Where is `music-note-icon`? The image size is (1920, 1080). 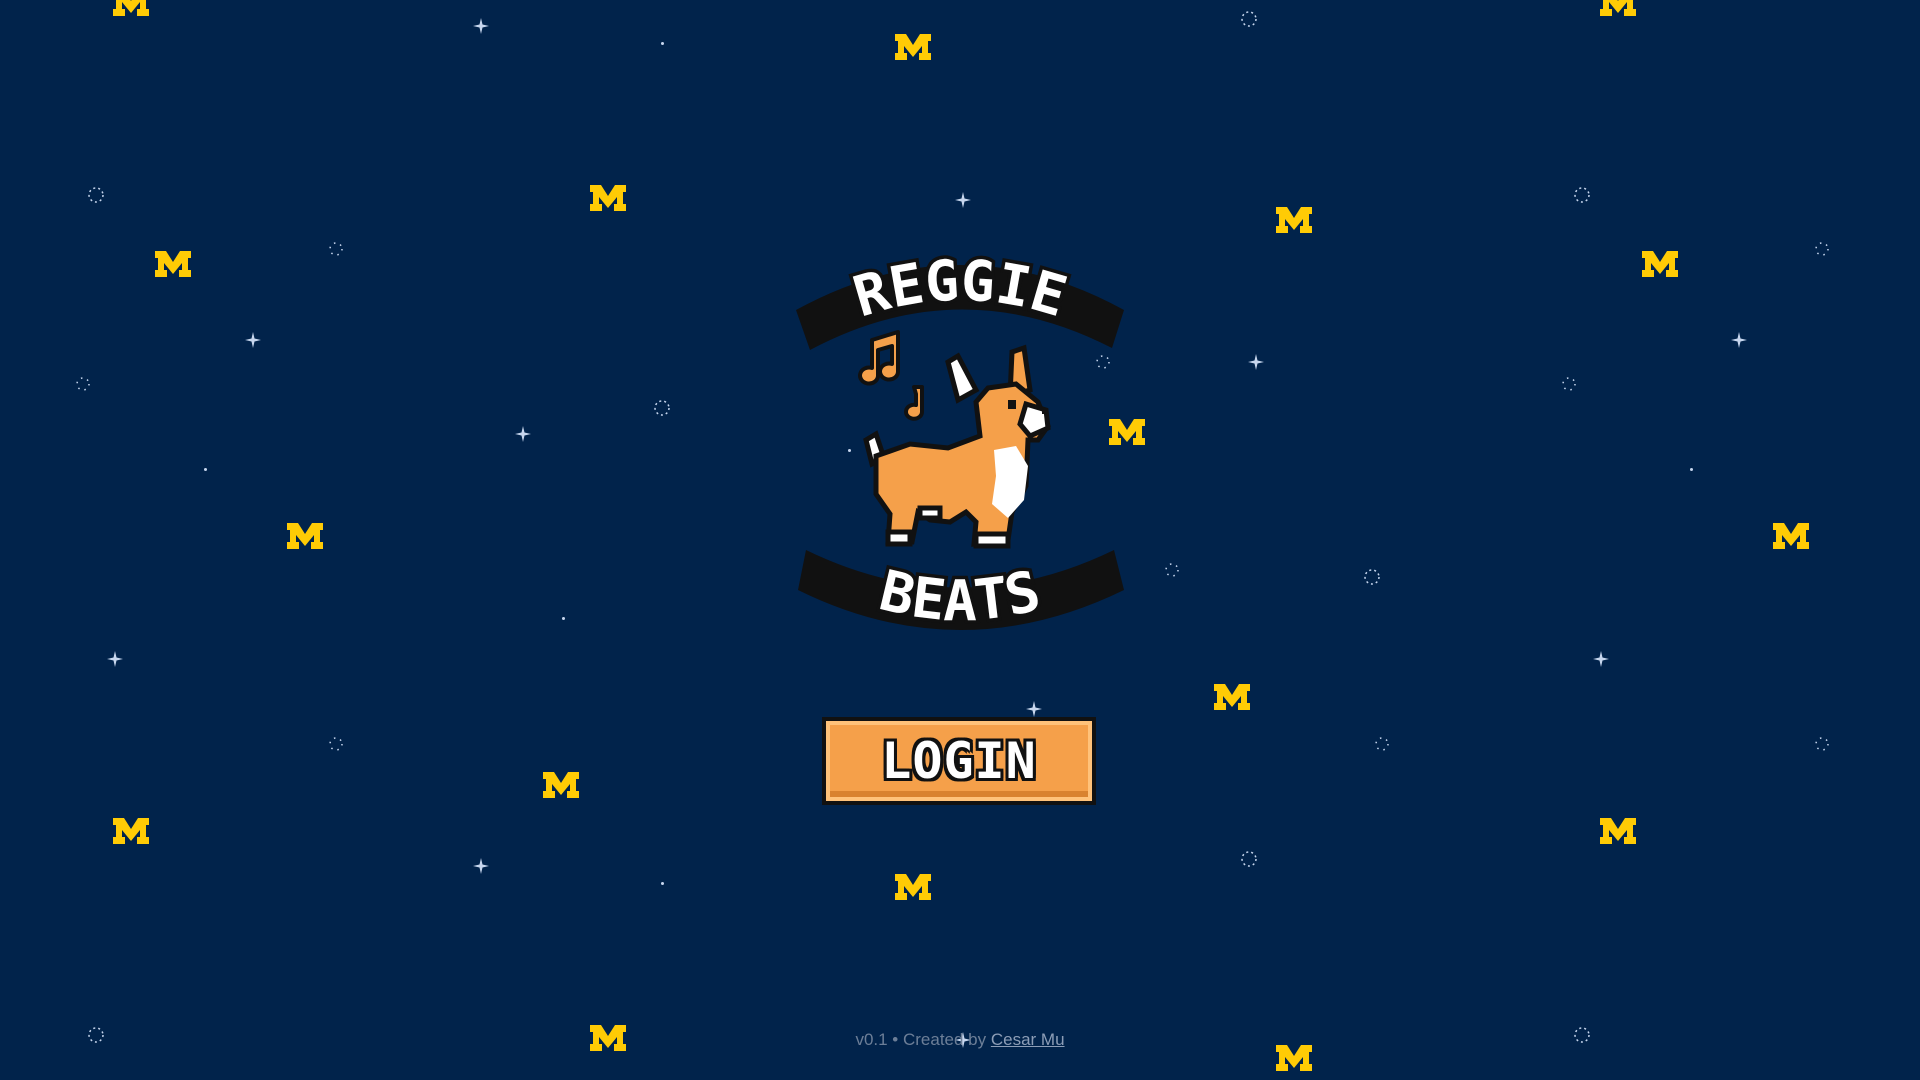 music-note-icon is located at coordinates (891, 375).